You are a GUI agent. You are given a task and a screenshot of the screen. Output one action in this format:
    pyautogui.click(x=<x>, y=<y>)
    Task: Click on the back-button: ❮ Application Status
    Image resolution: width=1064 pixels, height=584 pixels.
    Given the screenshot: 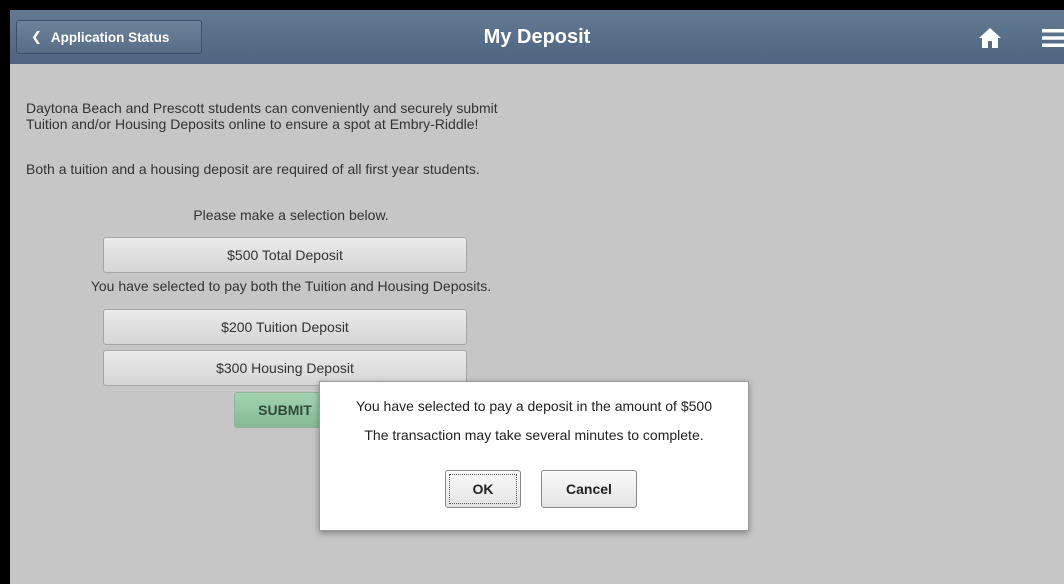 What is the action you would take?
    pyautogui.click(x=109, y=37)
    